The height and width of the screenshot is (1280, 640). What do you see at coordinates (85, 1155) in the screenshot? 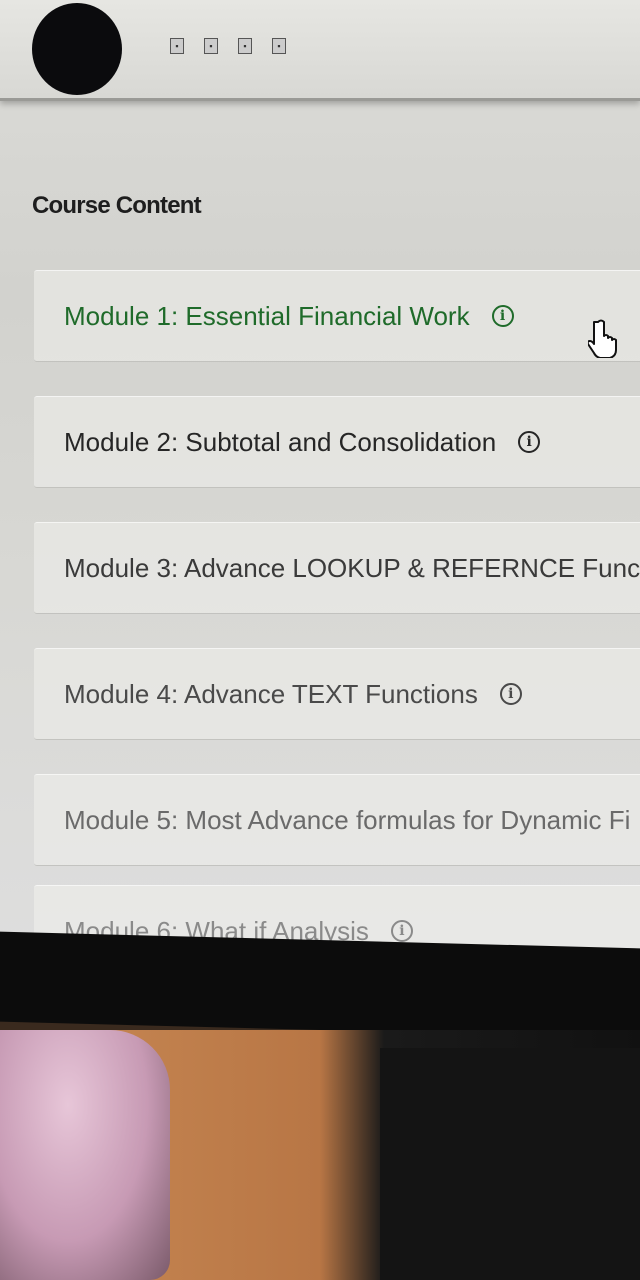
I see `cup-object` at bounding box center [85, 1155].